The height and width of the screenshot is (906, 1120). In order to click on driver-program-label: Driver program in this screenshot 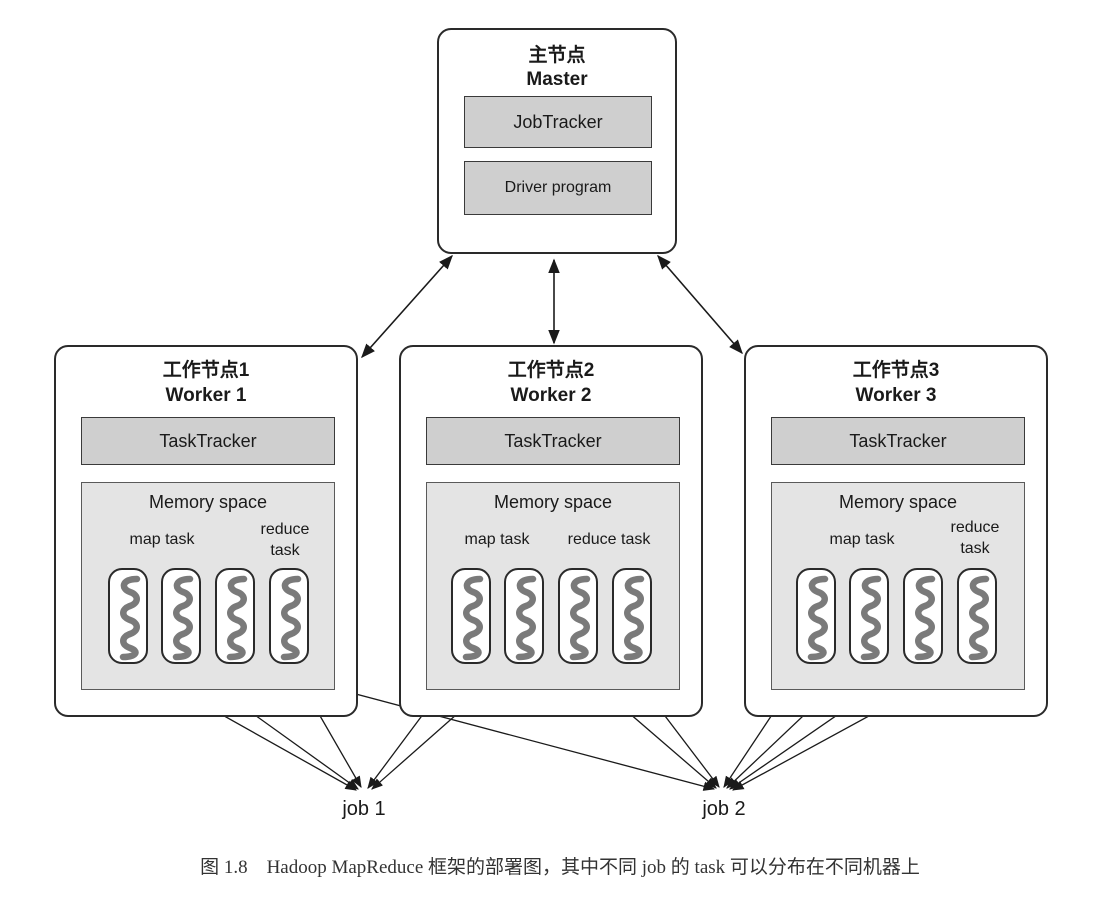, I will do `click(558, 187)`.